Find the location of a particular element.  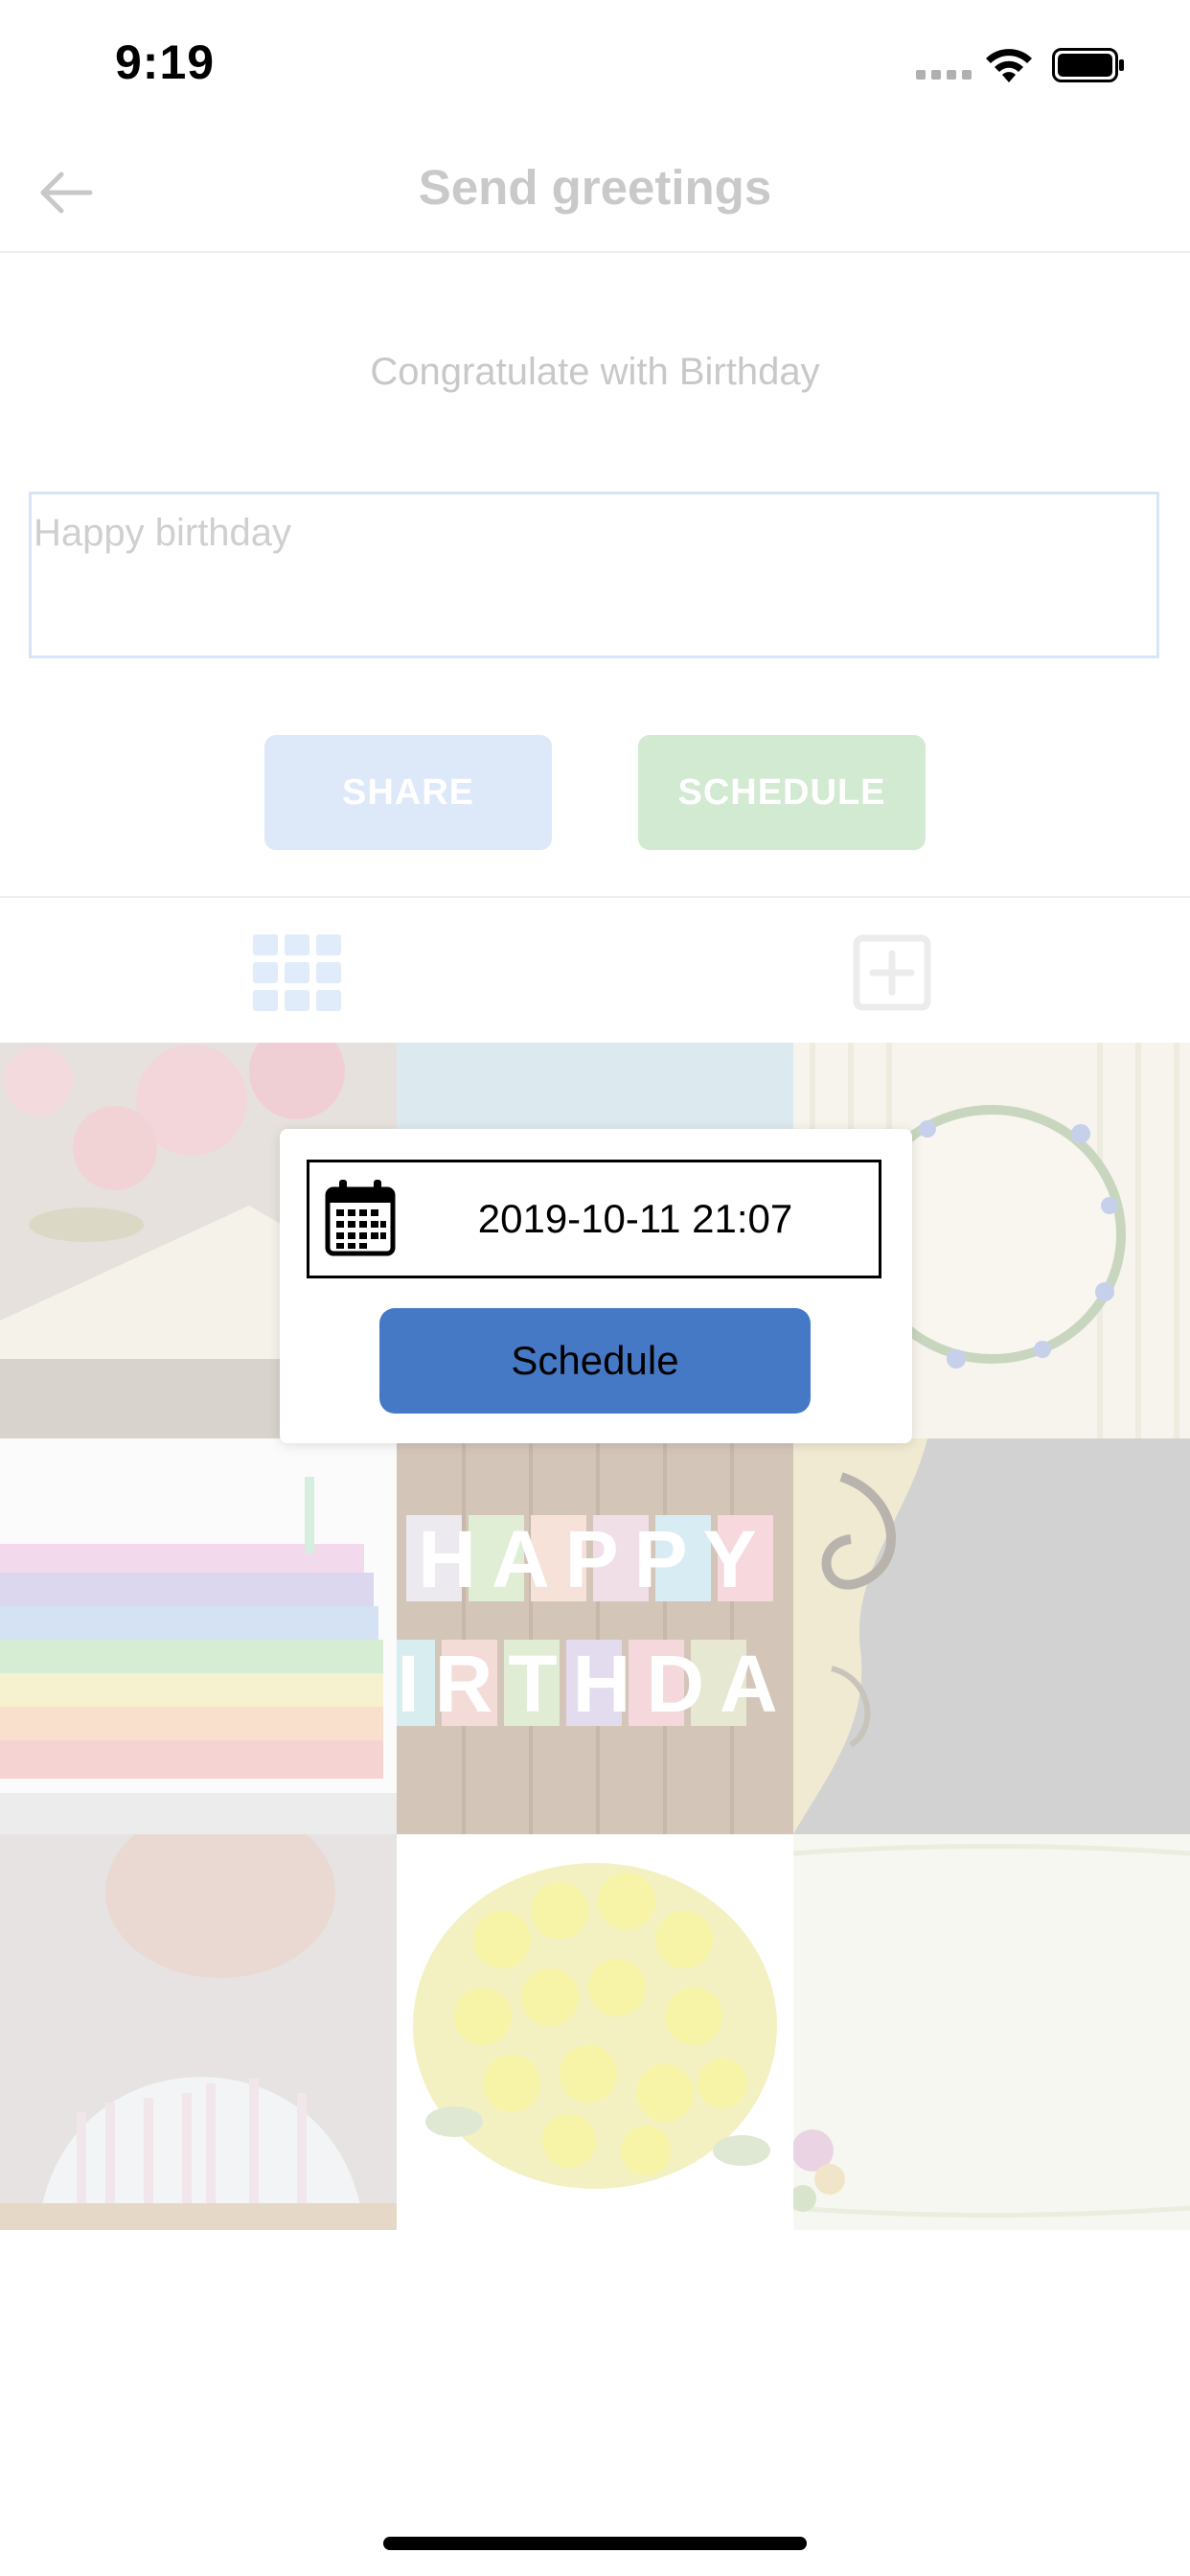

schedule-dialog: 2019-10-11 21:07 Schedule is located at coordinates (596, 1286).